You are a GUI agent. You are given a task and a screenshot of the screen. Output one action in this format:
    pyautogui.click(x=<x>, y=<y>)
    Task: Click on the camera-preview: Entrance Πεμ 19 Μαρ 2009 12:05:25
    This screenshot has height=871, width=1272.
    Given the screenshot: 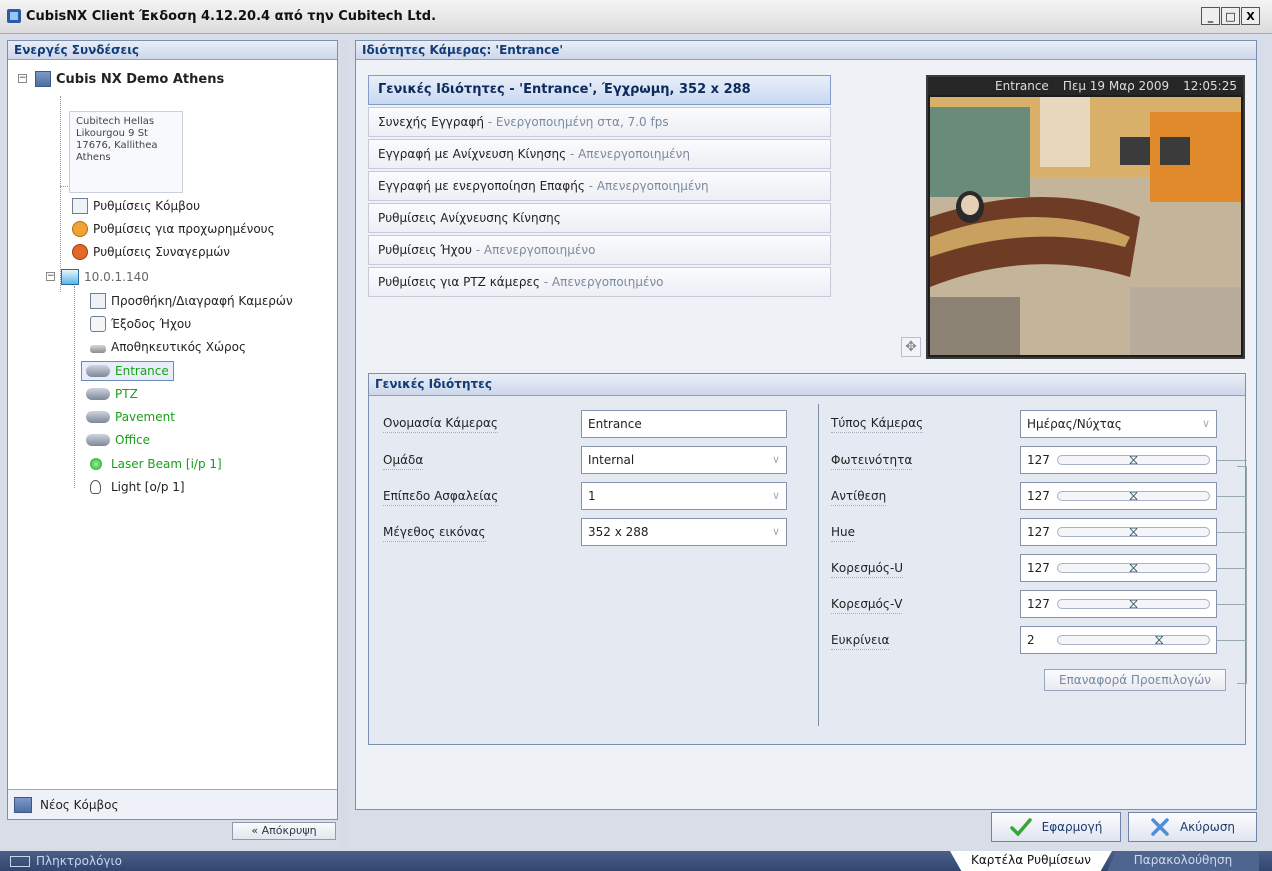 What is the action you would take?
    pyautogui.click(x=1085, y=217)
    